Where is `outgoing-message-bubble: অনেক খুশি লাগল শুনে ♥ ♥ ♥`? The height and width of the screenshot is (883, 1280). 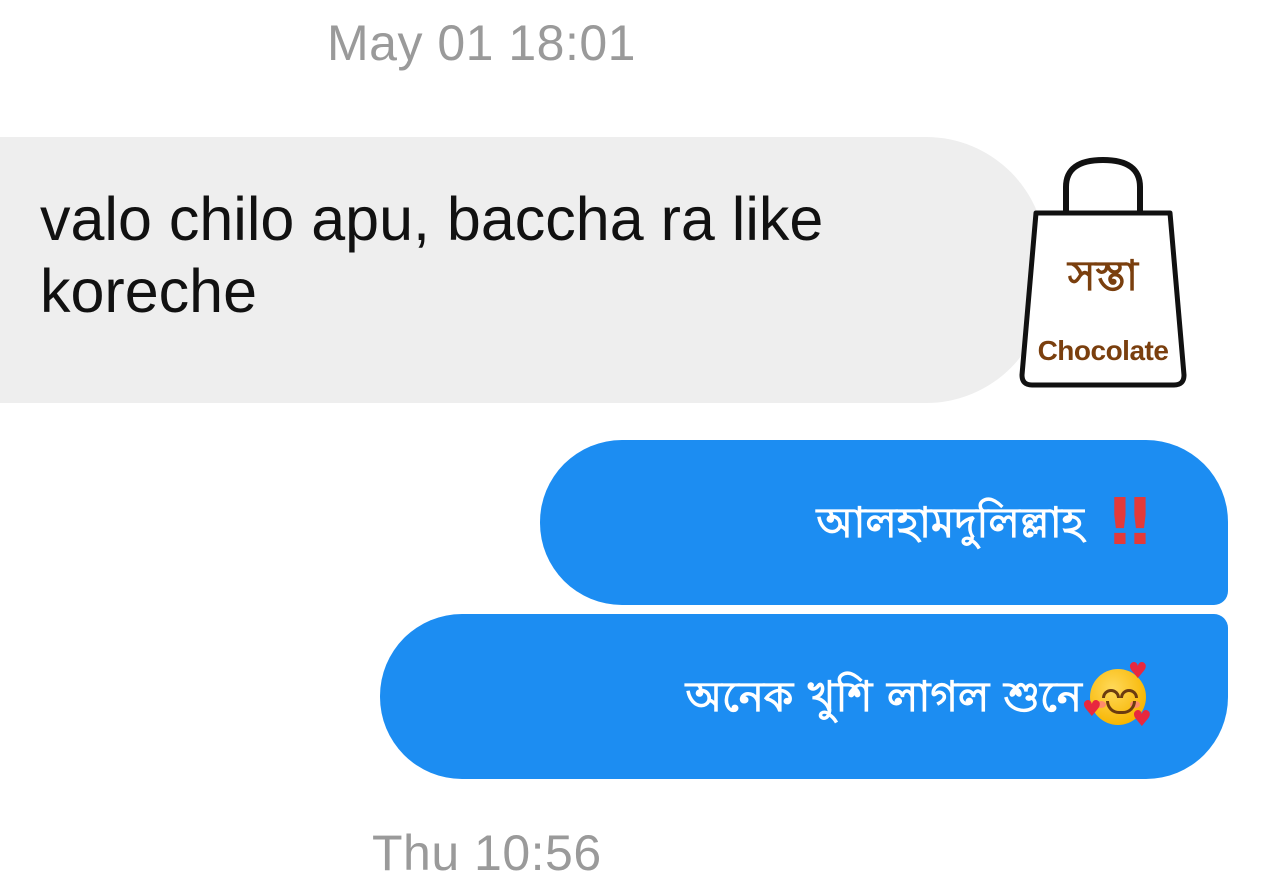
outgoing-message-bubble: অনেক খুশি লাগল শুনে ♥ ♥ ♥ is located at coordinates (804, 696).